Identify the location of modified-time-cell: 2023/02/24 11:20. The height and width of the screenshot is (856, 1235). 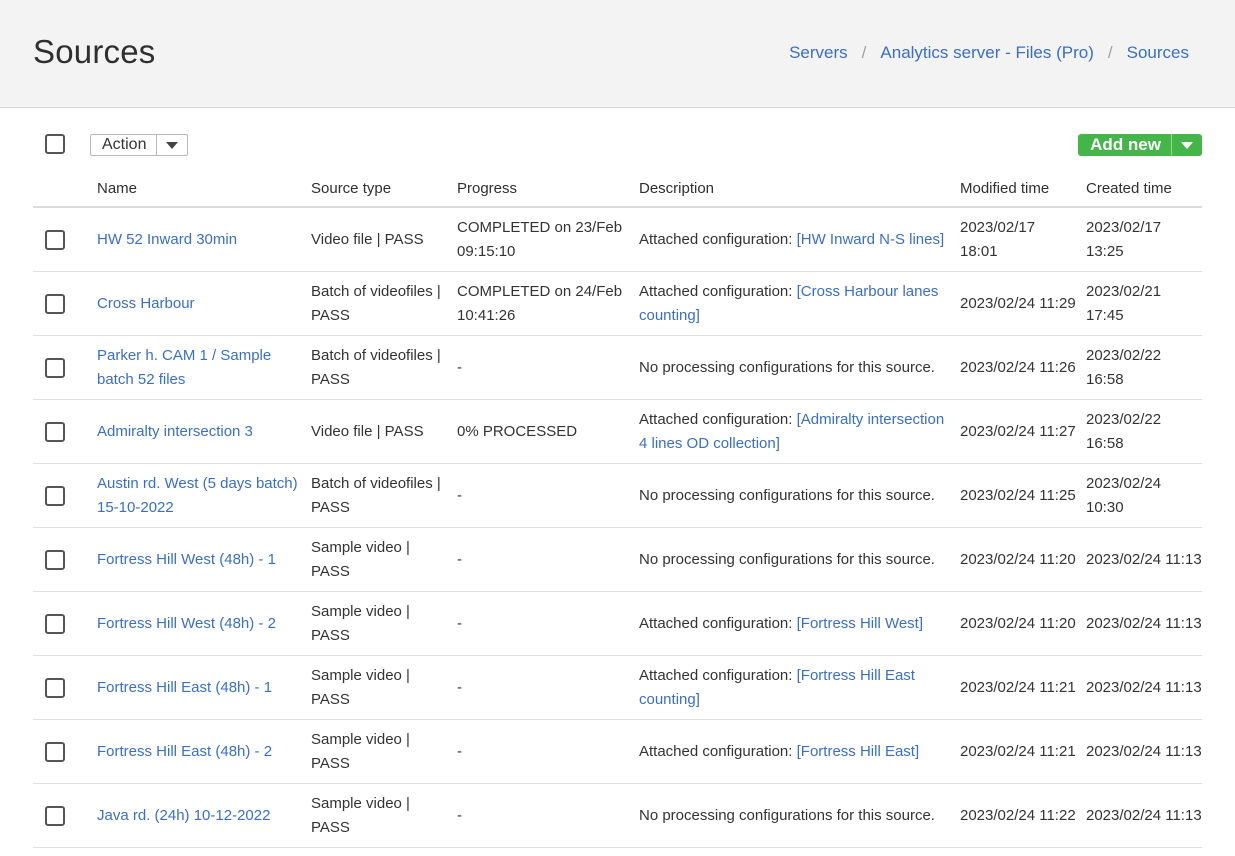
(1023, 559).